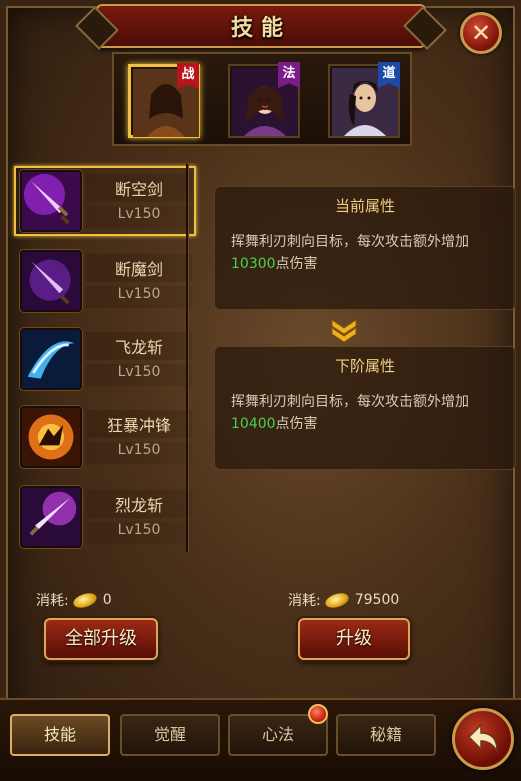 This screenshot has width=521, height=781. What do you see at coordinates (253, 264) in the screenshot?
I see `current-damage-value: 10300` at bounding box center [253, 264].